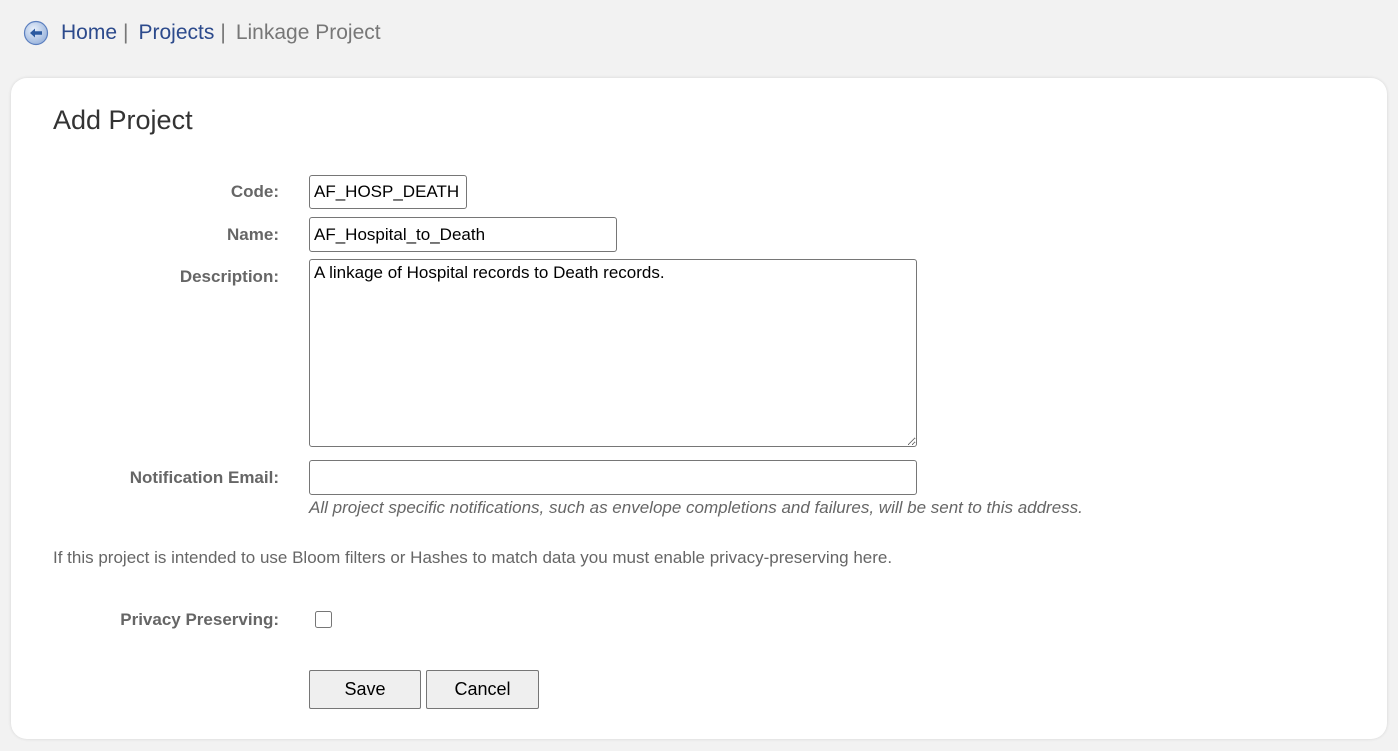 This screenshot has height=751, width=1398. I want to click on code-input, so click(388, 192).